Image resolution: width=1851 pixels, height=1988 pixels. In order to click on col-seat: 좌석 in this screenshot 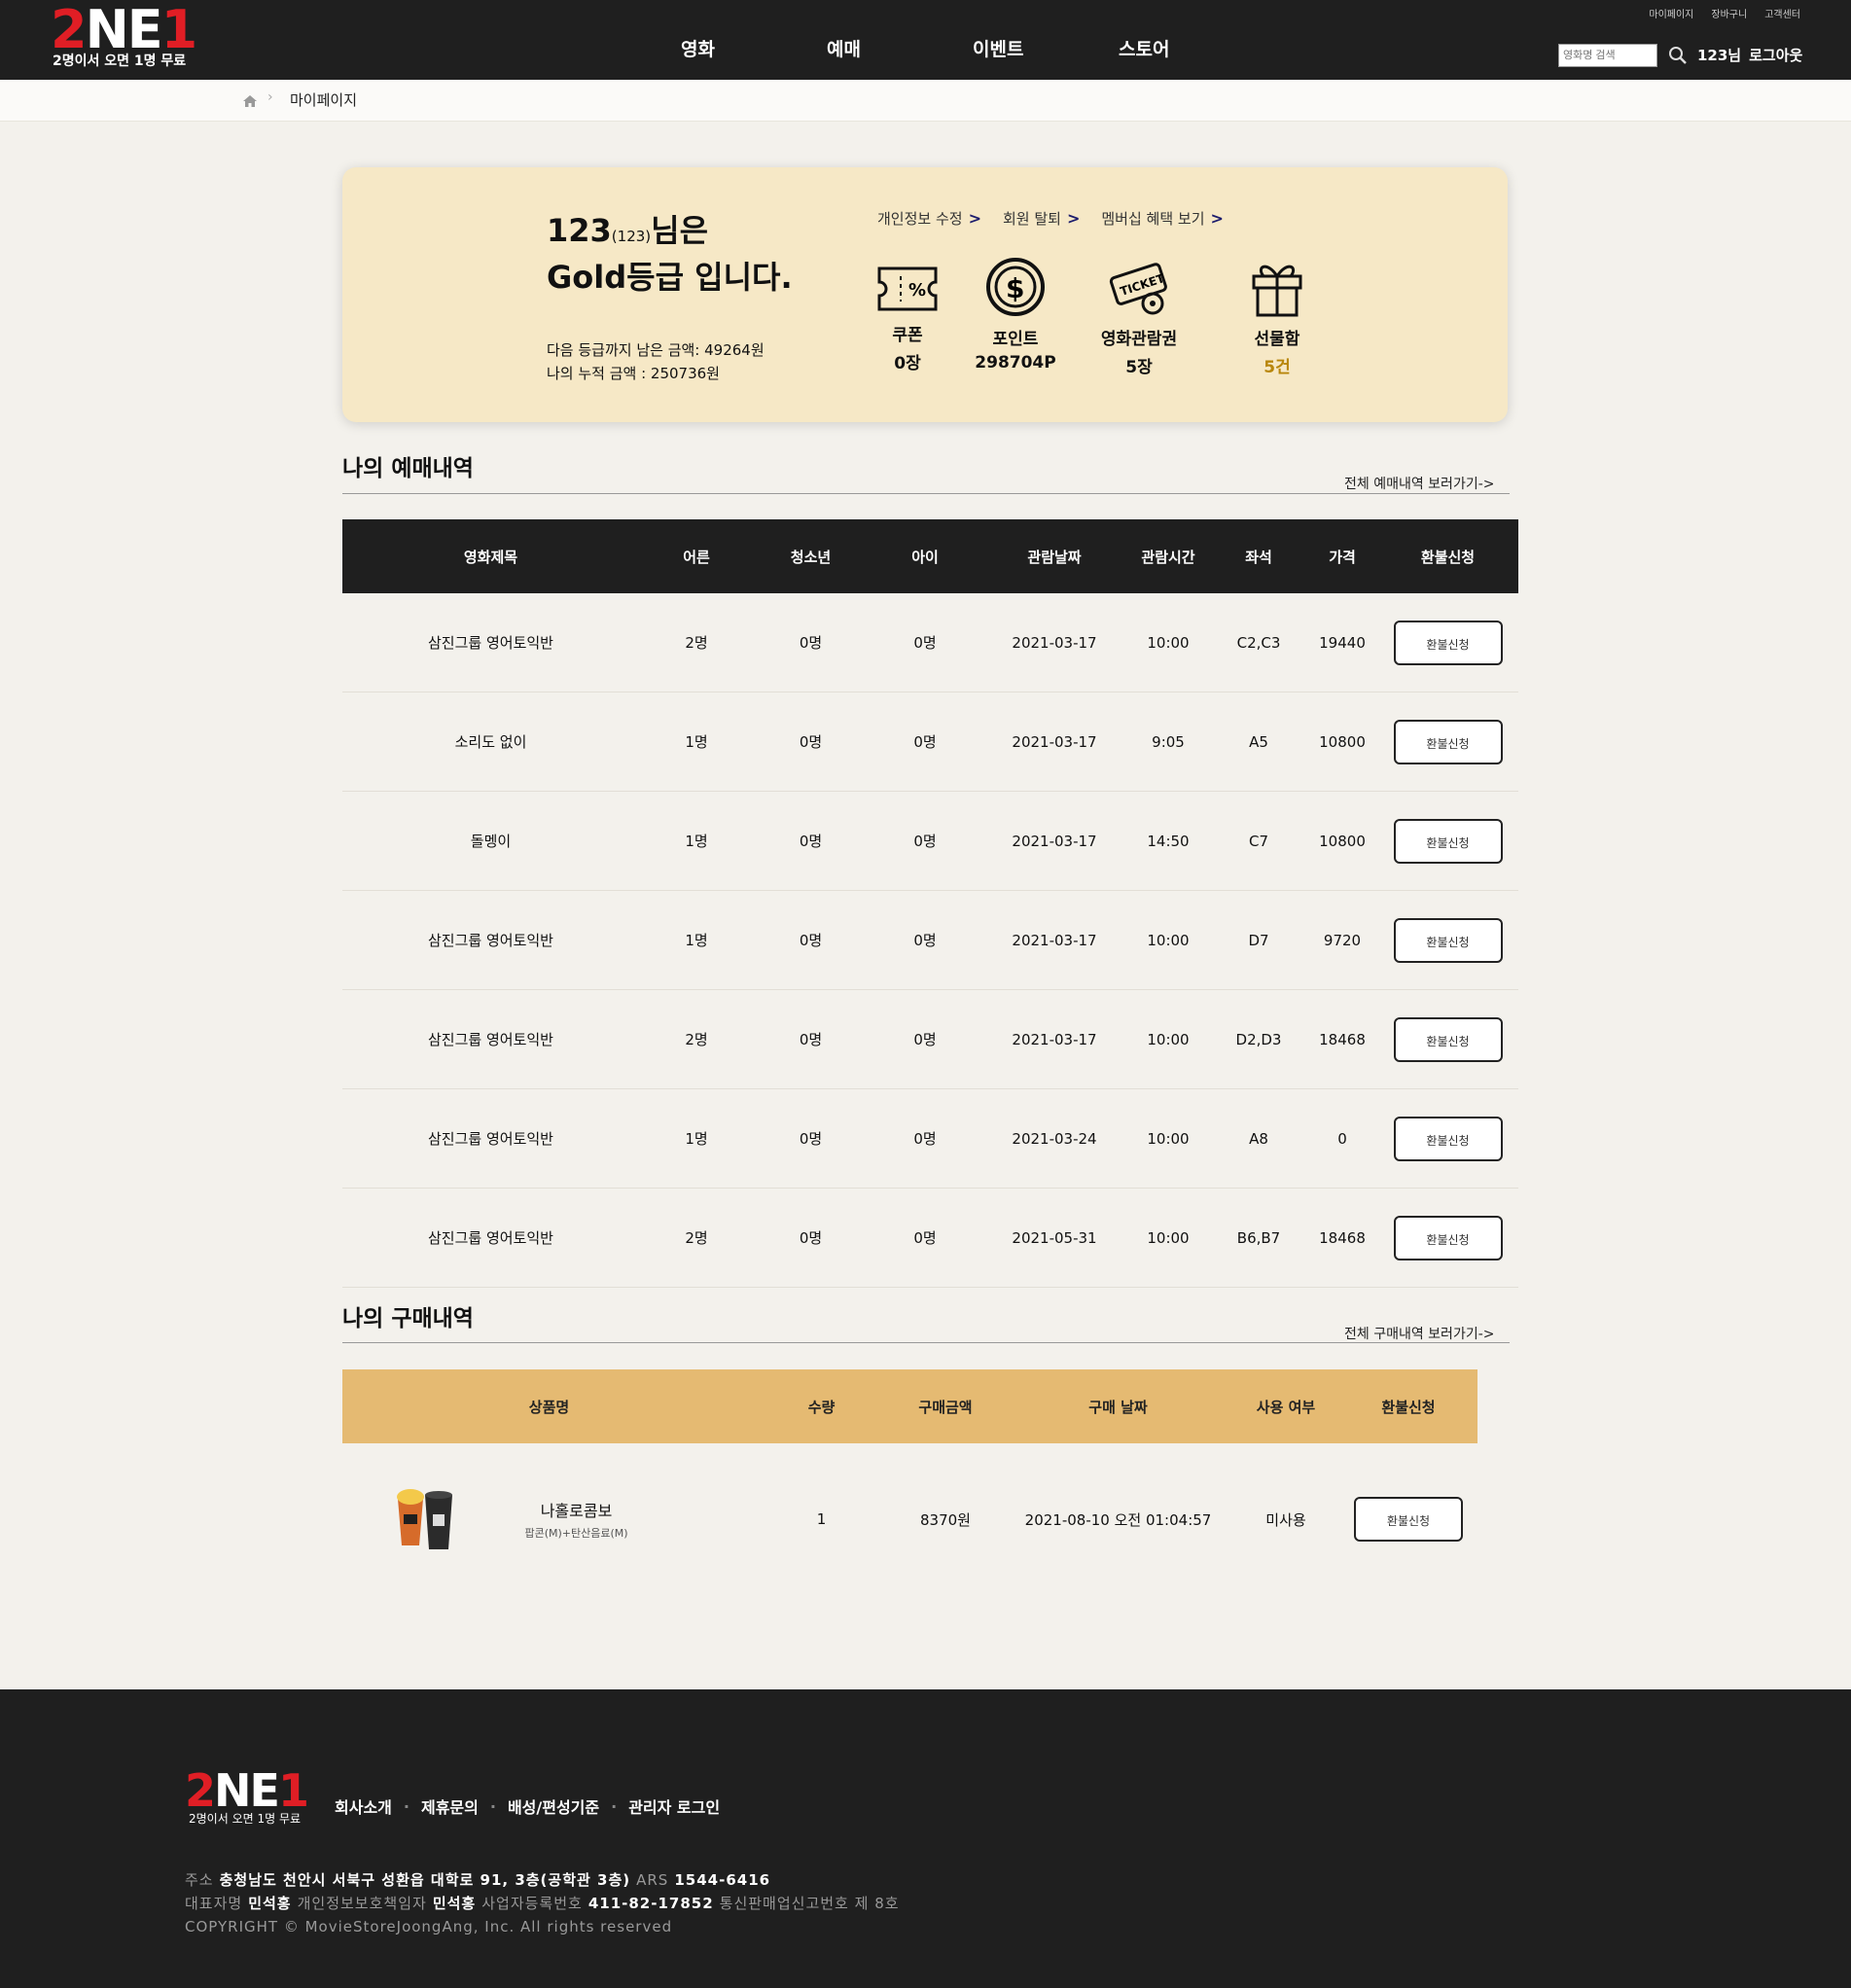, I will do `click(1258, 556)`.